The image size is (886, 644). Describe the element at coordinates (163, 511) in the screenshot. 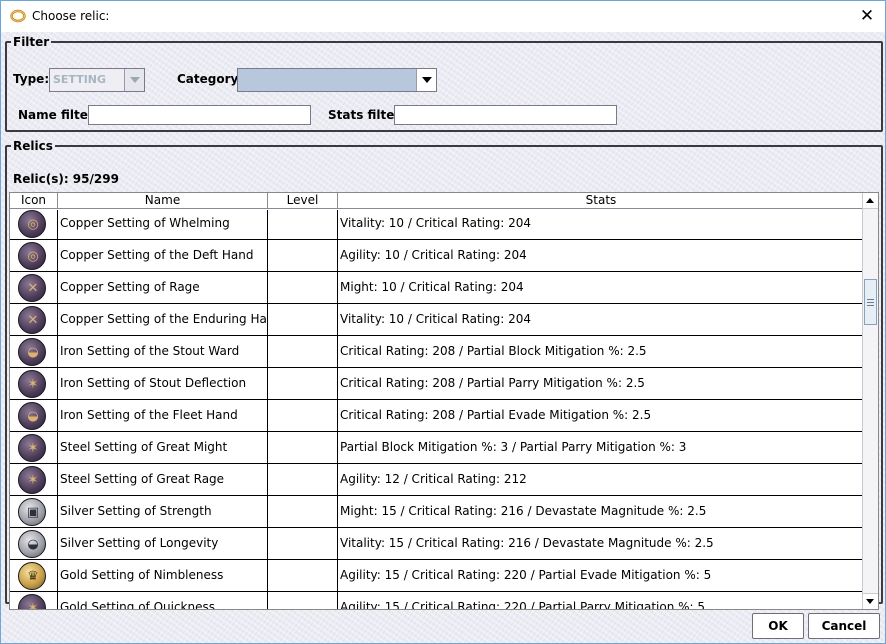

I see `name-cell: Silver Setting of Strength` at that location.